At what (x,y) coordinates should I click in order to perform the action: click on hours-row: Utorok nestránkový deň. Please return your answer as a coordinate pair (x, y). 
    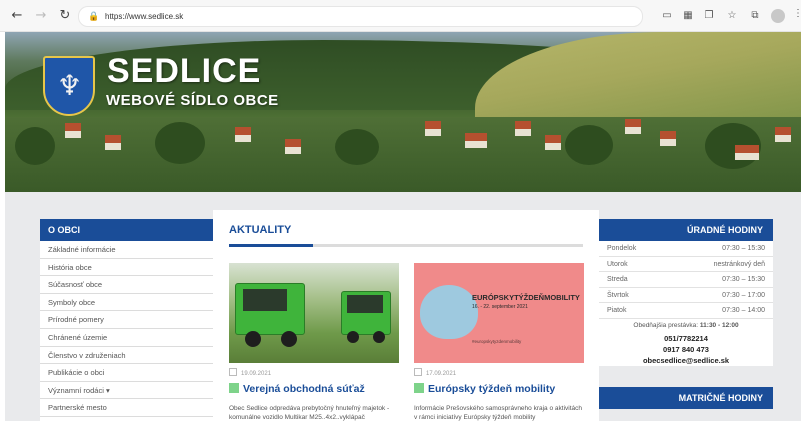
    Looking at the image, I should click on (686, 265).